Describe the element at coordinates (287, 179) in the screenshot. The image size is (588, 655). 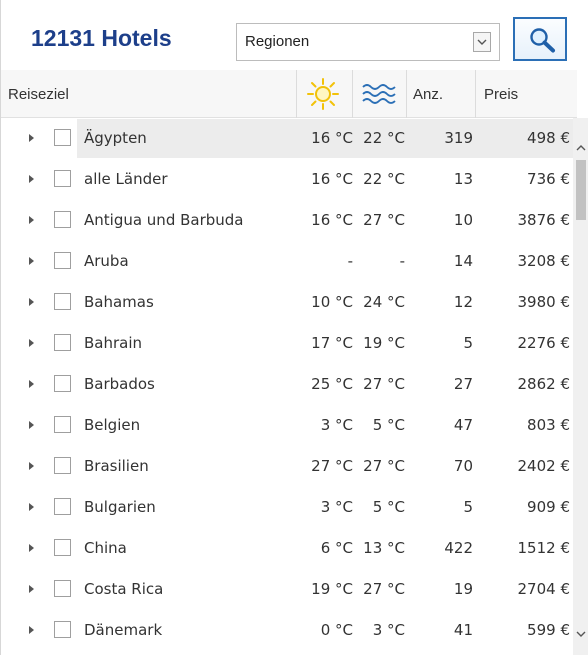
I see `destination-row: alle Länder 16 °C 22 °C 13 736 €` at that location.